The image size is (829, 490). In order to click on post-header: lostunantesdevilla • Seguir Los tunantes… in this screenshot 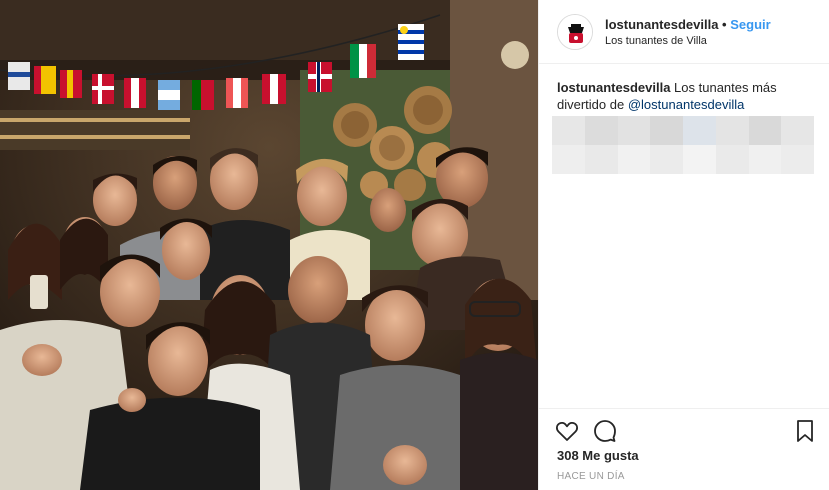, I will do `click(684, 32)`.